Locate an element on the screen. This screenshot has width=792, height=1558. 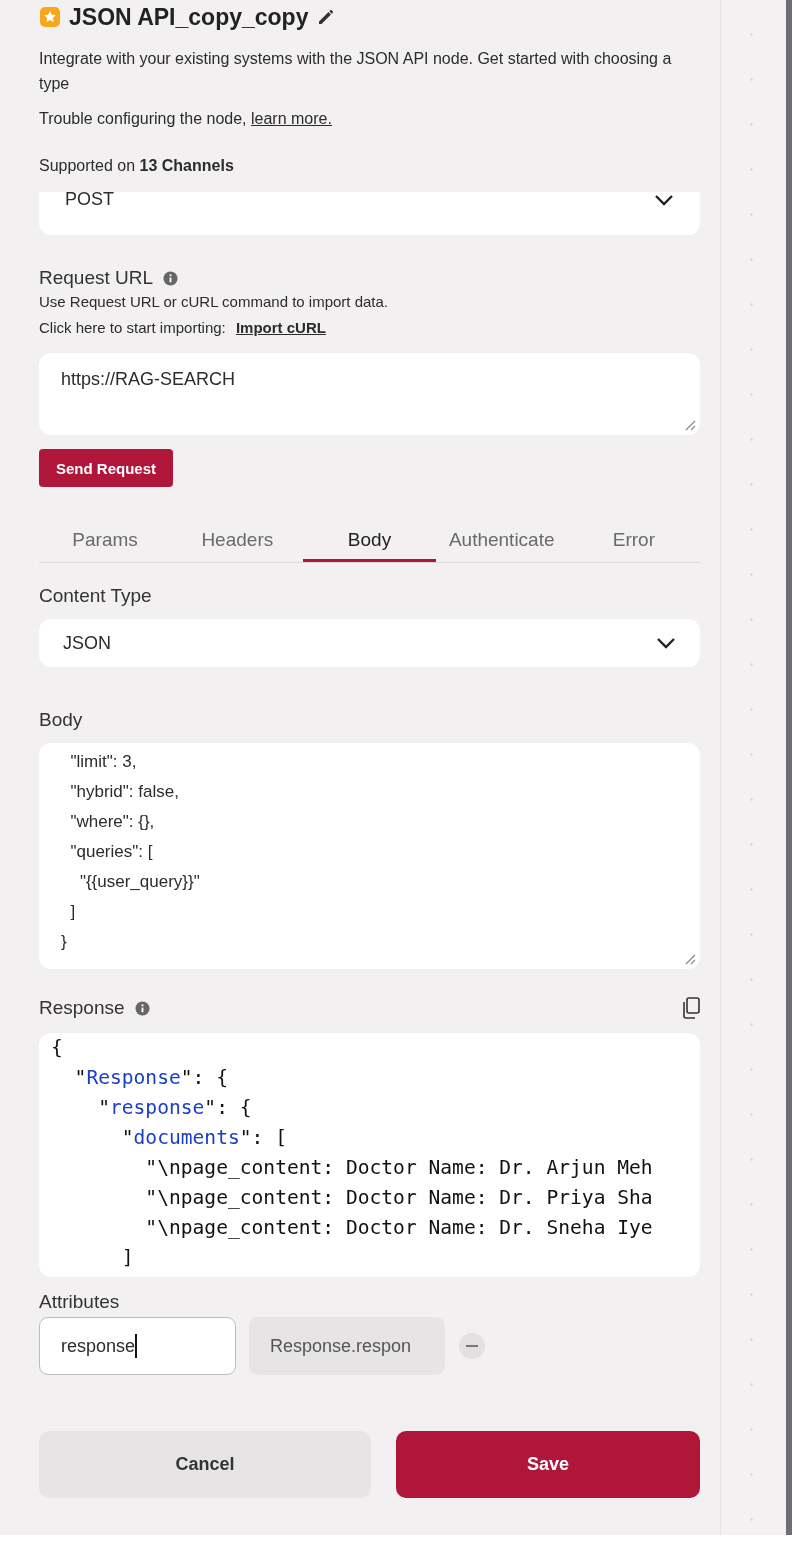
import-curl-link: Import cURL is located at coordinates (280, 327).